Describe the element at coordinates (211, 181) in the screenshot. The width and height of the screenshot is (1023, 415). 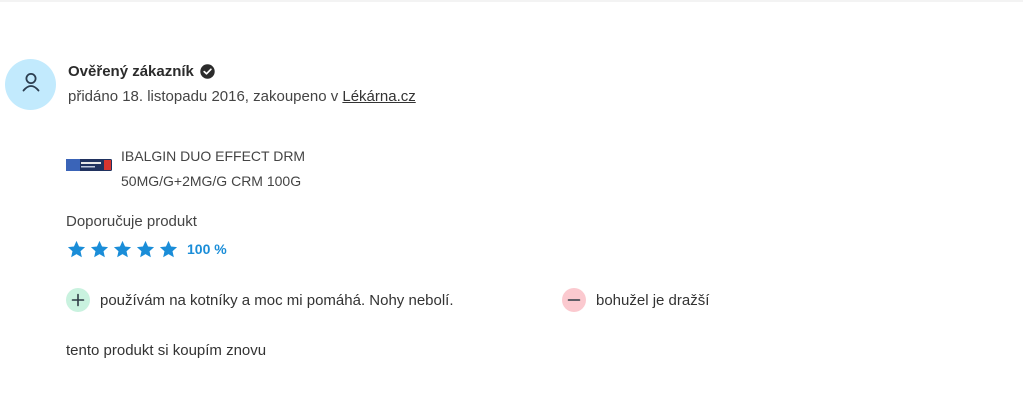
I see `product-name-line2: 50MG/G+2MG/G CRM 100G` at that location.